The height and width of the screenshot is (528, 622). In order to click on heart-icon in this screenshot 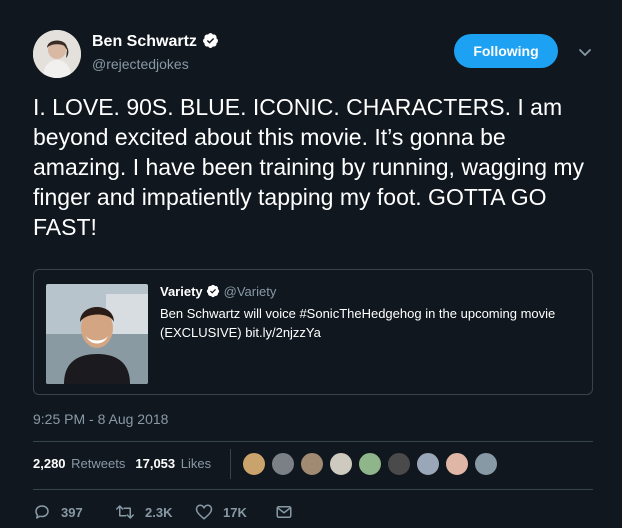, I will do `click(204, 512)`.